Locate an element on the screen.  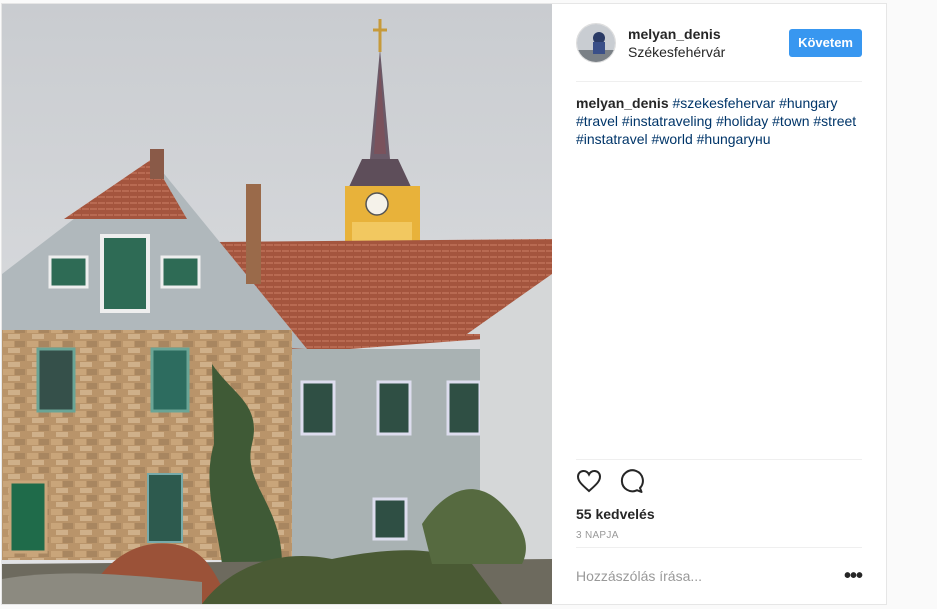
comment-input is located at coordinates (710, 575).